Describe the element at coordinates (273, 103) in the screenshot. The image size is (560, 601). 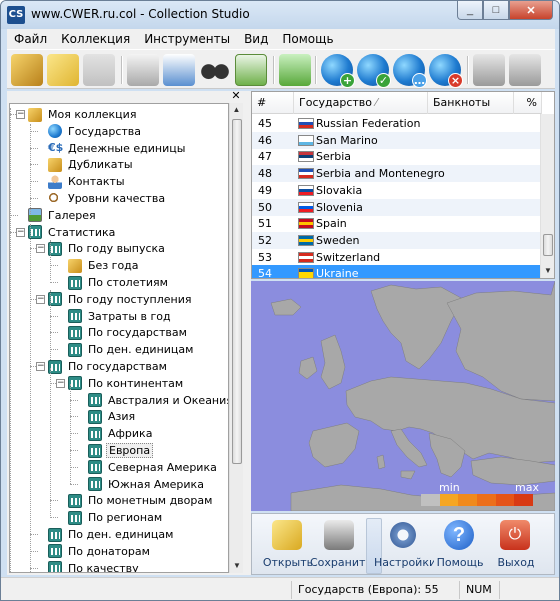
I see `column-number: #` at that location.